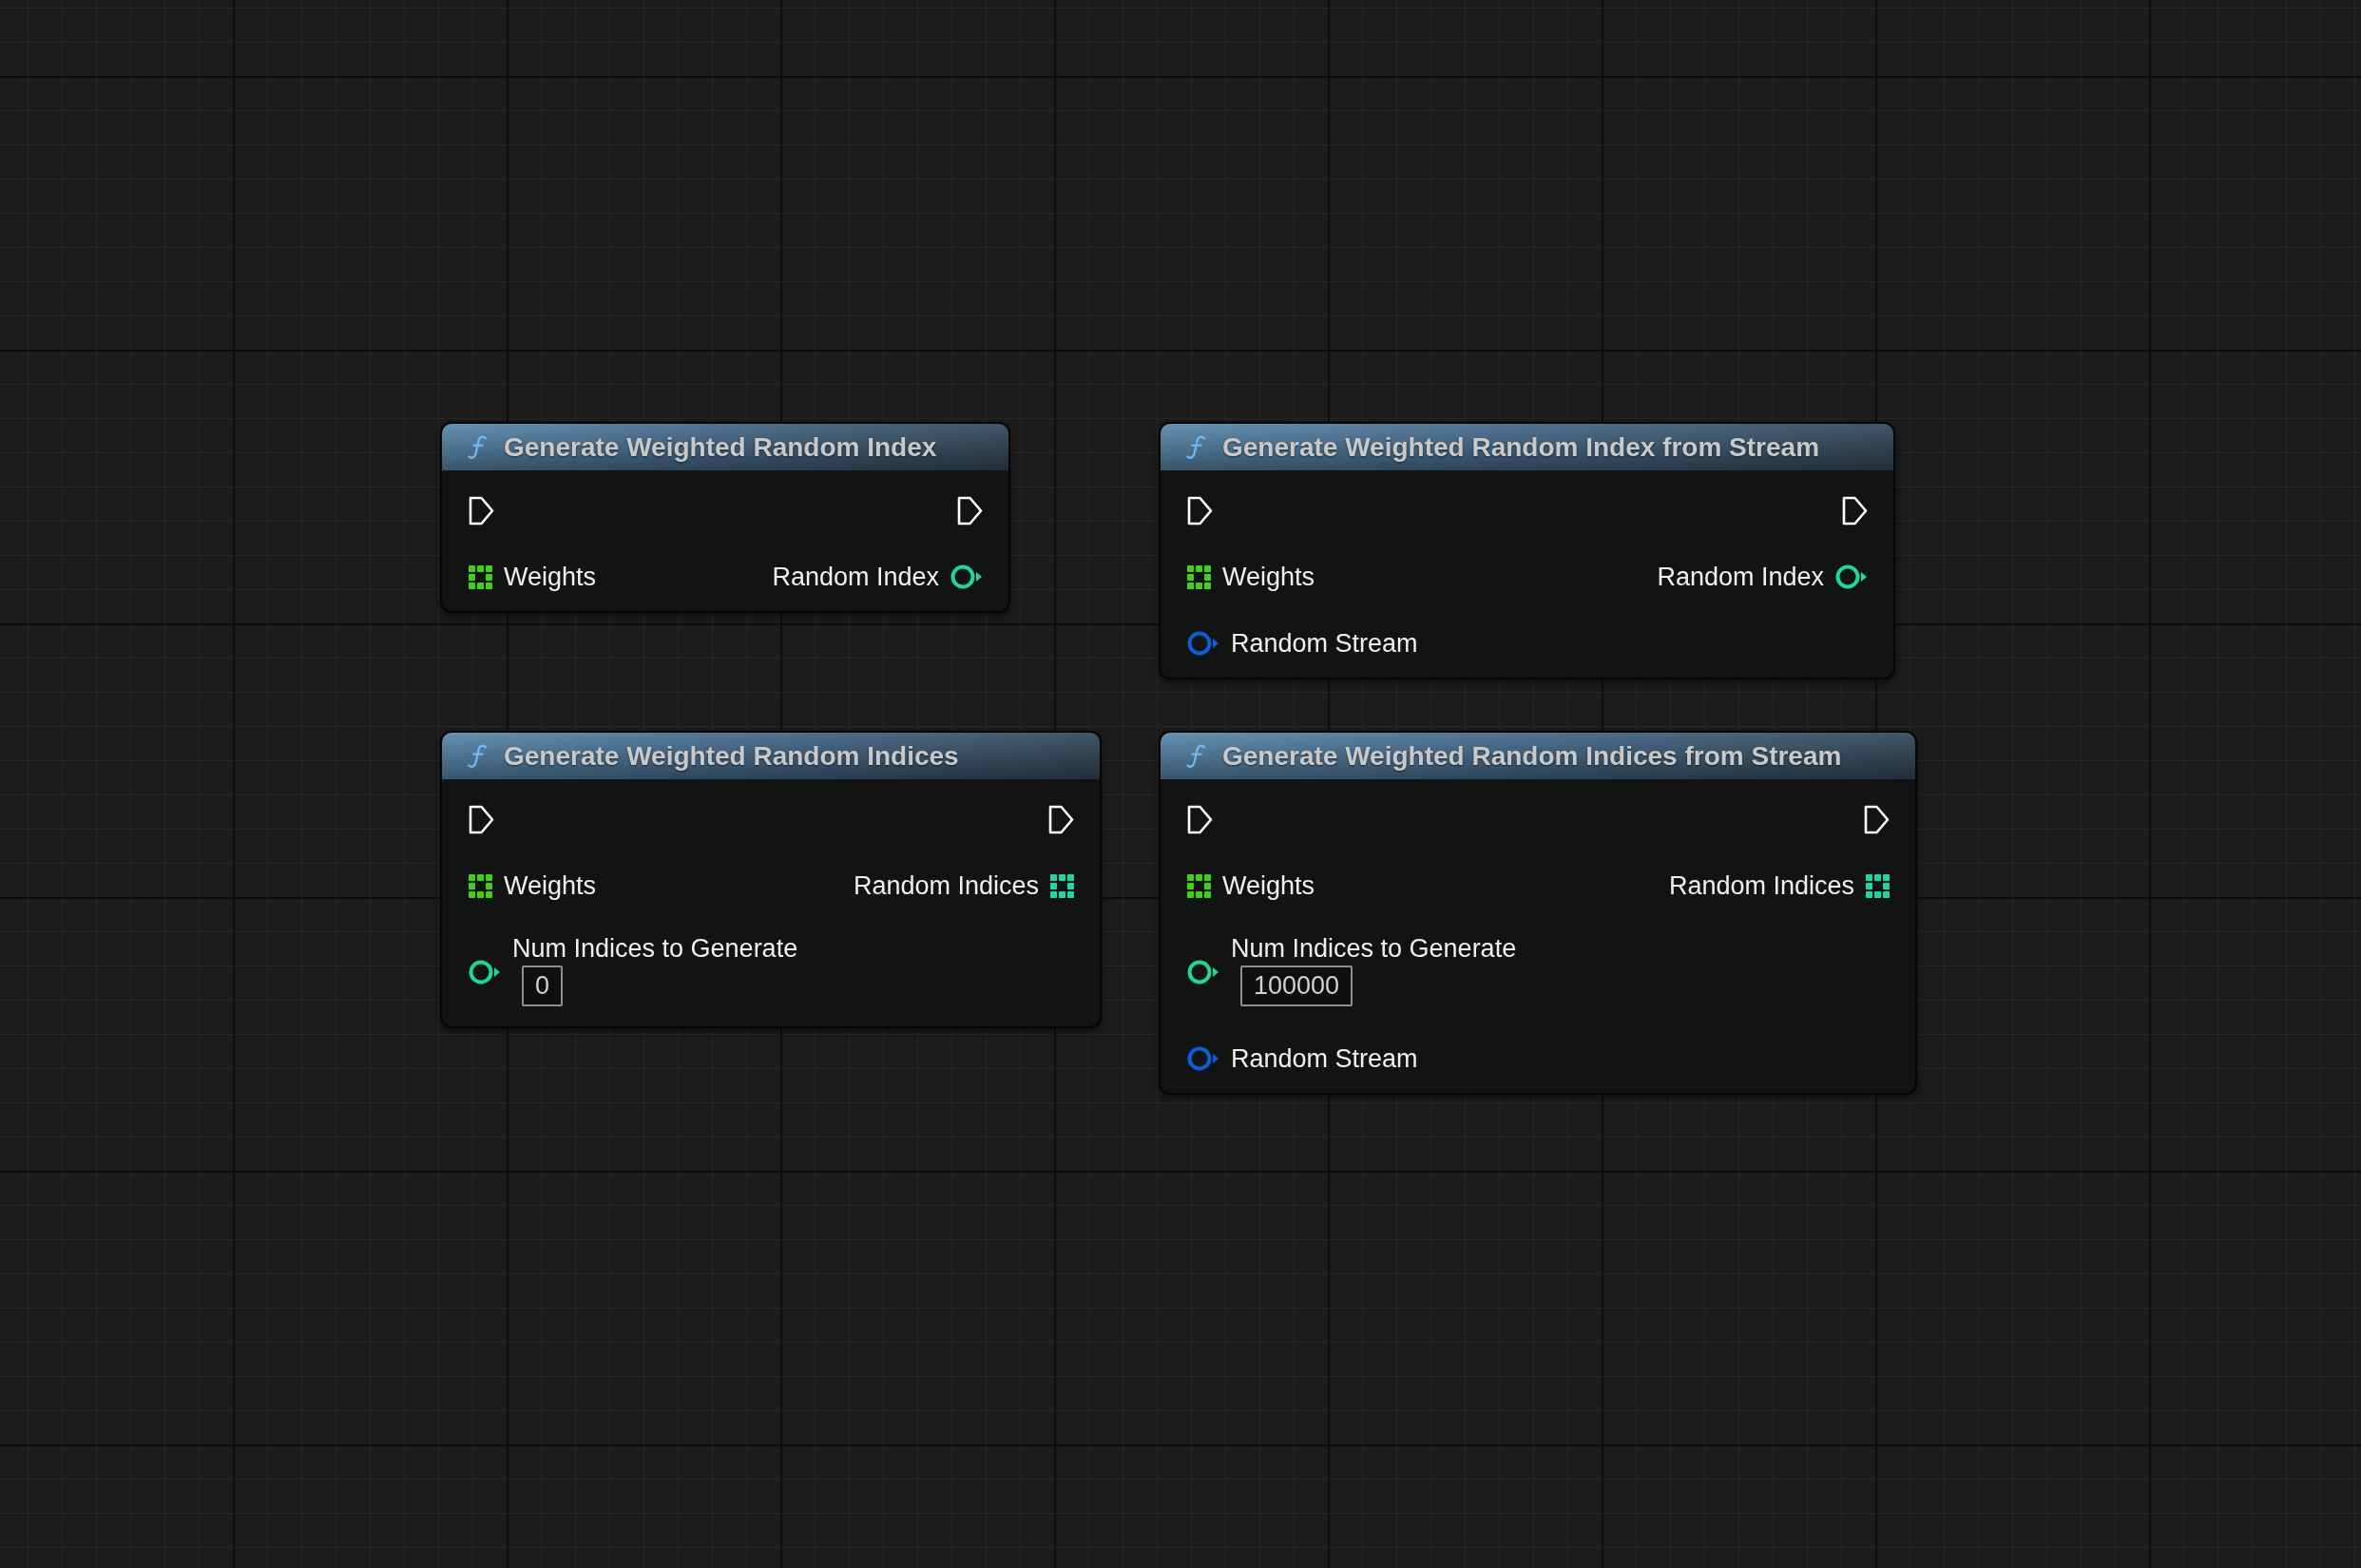 The height and width of the screenshot is (1568, 2361). What do you see at coordinates (1527, 551) in the screenshot?
I see `function-node: Generate Weighted Random Index from Stream Weights Random Index Random Stream` at bounding box center [1527, 551].